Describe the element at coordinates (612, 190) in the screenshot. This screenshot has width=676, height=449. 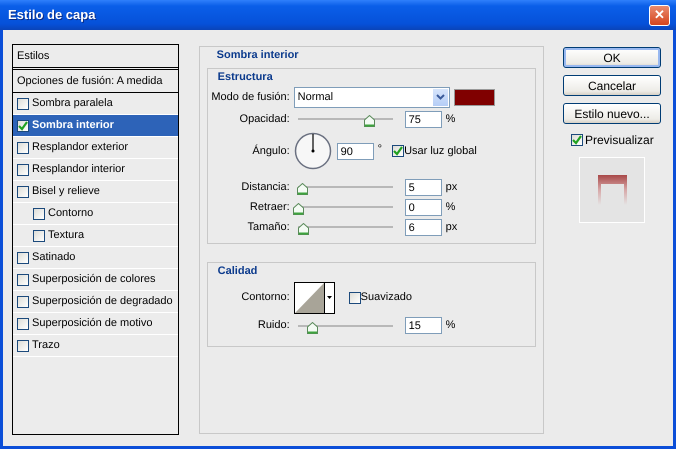
I see `preview-swatch` at that location.